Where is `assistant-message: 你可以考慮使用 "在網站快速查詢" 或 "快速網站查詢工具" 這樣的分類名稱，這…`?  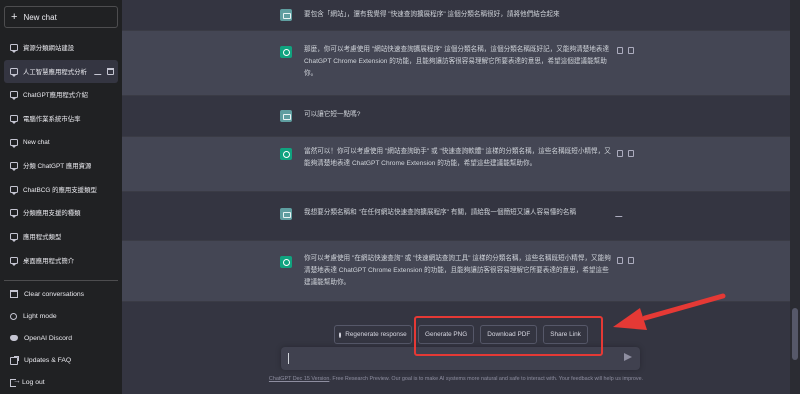
assistant-message: 你可以考慮使用 "在網站快速查詢" 或 "快速網站查詢工具" 這樣的分類名稱，這… is located at coordinates (456, 271).